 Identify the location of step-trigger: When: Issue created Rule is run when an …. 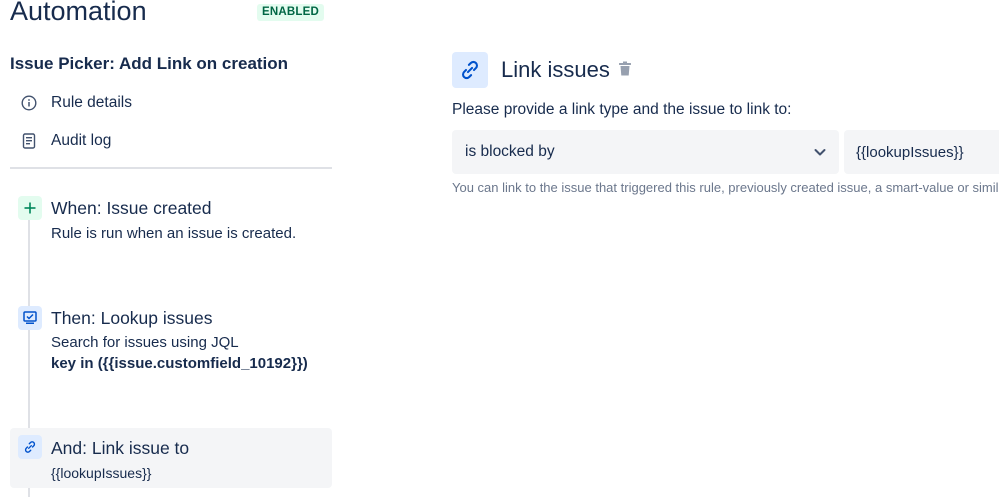
(171, 224).